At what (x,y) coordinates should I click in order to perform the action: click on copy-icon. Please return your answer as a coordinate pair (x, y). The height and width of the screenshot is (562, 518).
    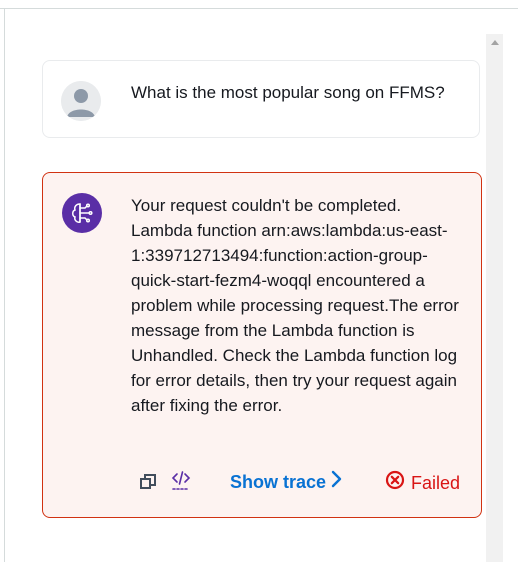
    Looking at the image, I should click on (148, 482).